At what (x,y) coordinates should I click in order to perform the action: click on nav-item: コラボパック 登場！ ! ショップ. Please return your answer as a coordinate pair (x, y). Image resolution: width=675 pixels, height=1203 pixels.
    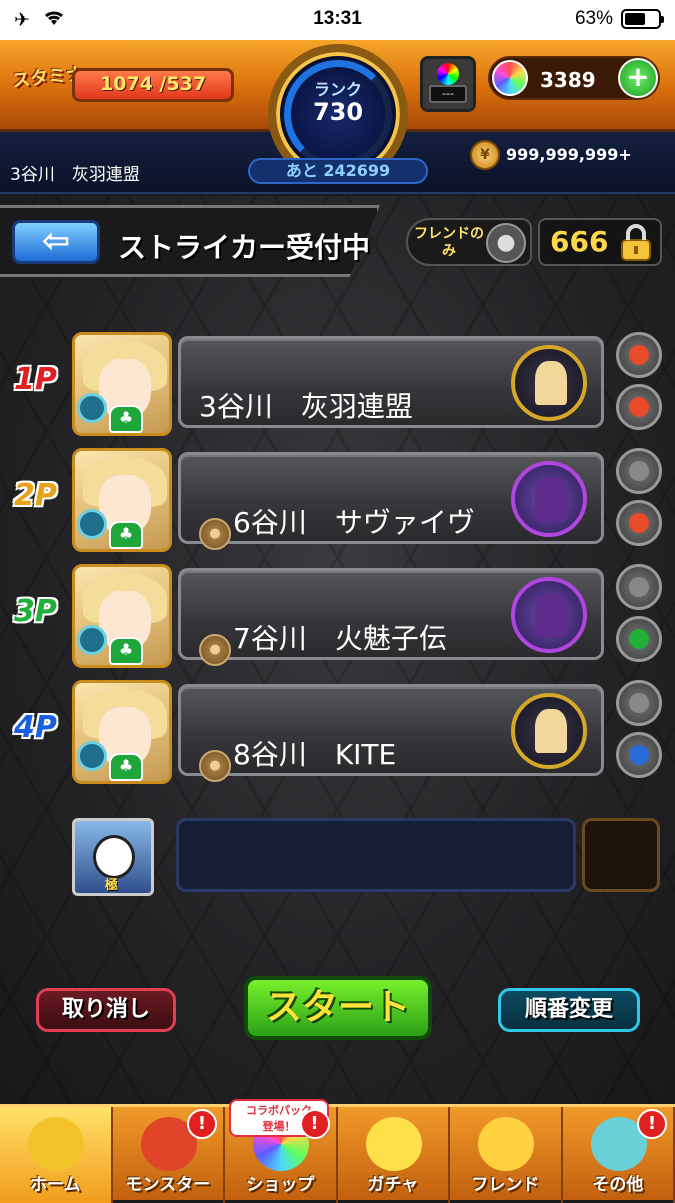
    Looking at the image, I should click on (281, 1155).